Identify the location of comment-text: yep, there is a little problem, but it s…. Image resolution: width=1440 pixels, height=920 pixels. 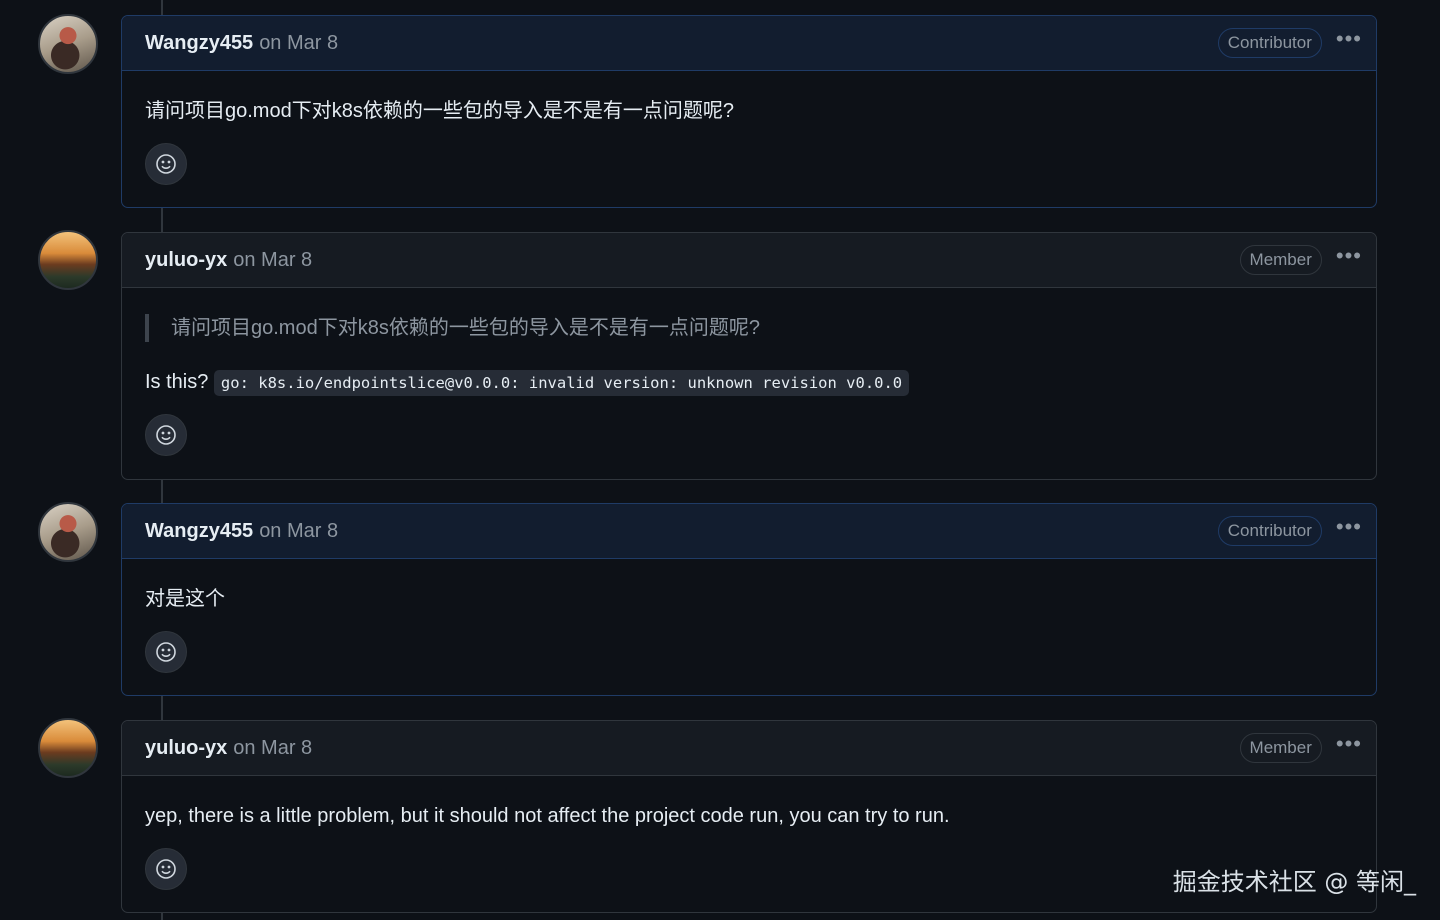
(547, 816).